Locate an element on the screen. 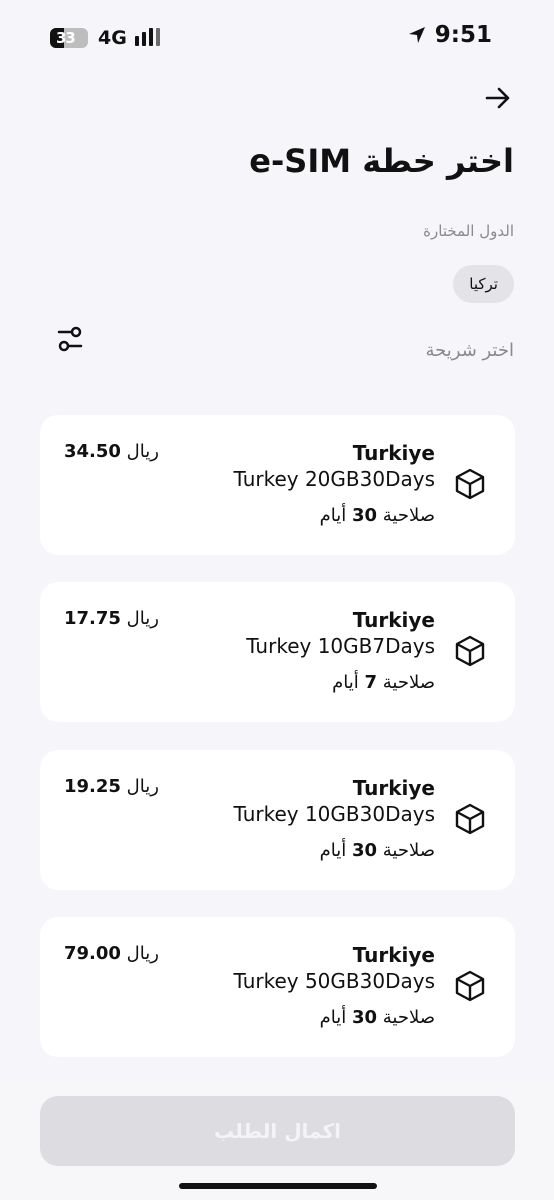 The height and width of the screenshot is (1200, 554). battery-icon: 33 is located at coordinates (69, 38).